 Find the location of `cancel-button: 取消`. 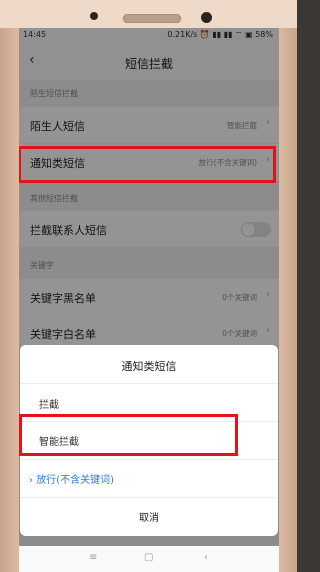

cancel-button: 取消 is located at coordinates (149, 516).